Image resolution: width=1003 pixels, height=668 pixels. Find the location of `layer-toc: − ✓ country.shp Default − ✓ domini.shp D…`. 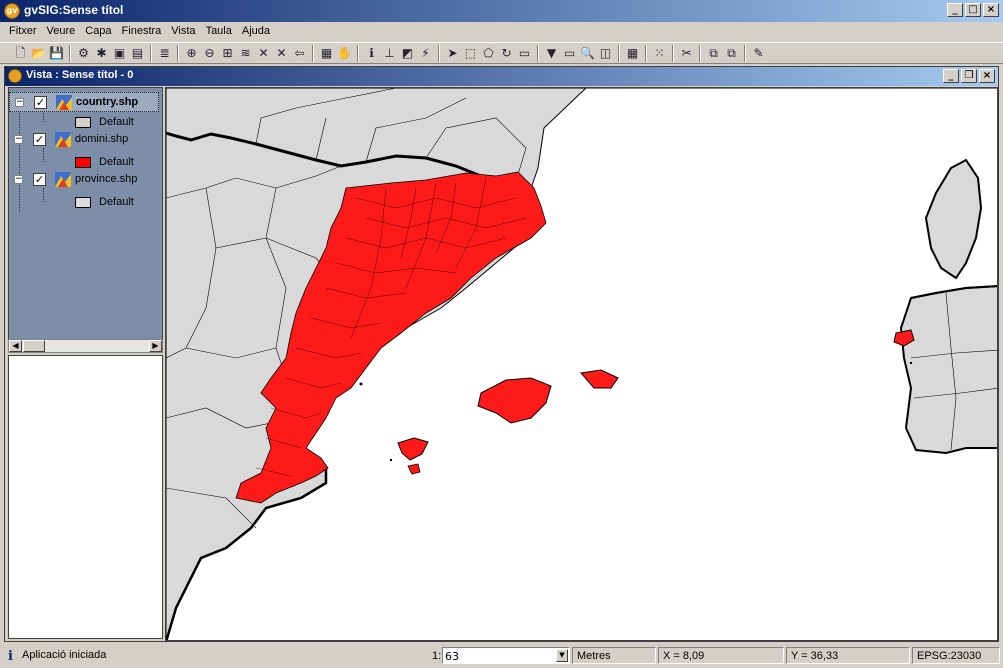

layer-toc: − ✓ country.shp Default − ✓ domini.shp D… is located at coordinates (85, 219).